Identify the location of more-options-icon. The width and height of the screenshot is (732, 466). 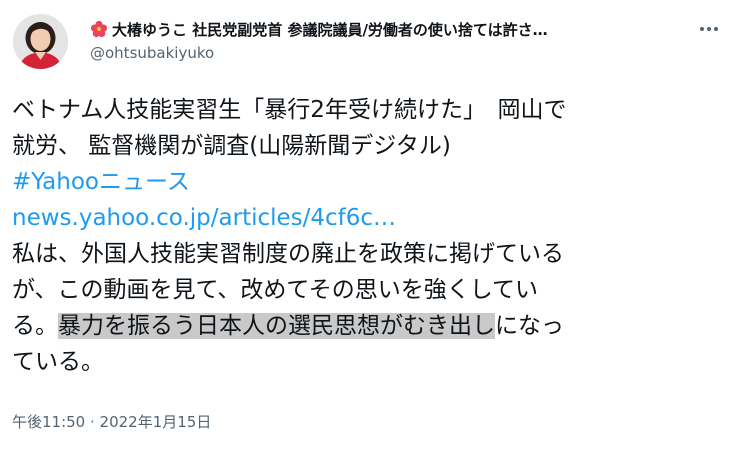
(709, 29).